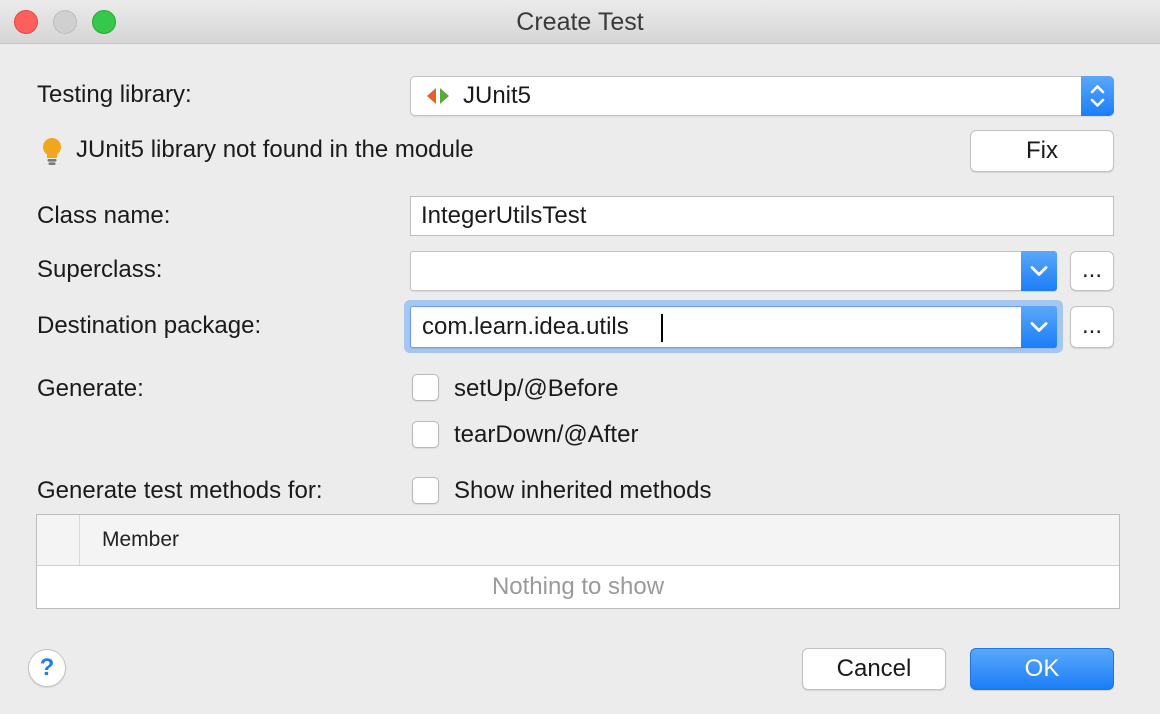 The height and width of the screenshot is (714, 1160). I want to click on testing-library-select: JUnit5, so click(762, 96).